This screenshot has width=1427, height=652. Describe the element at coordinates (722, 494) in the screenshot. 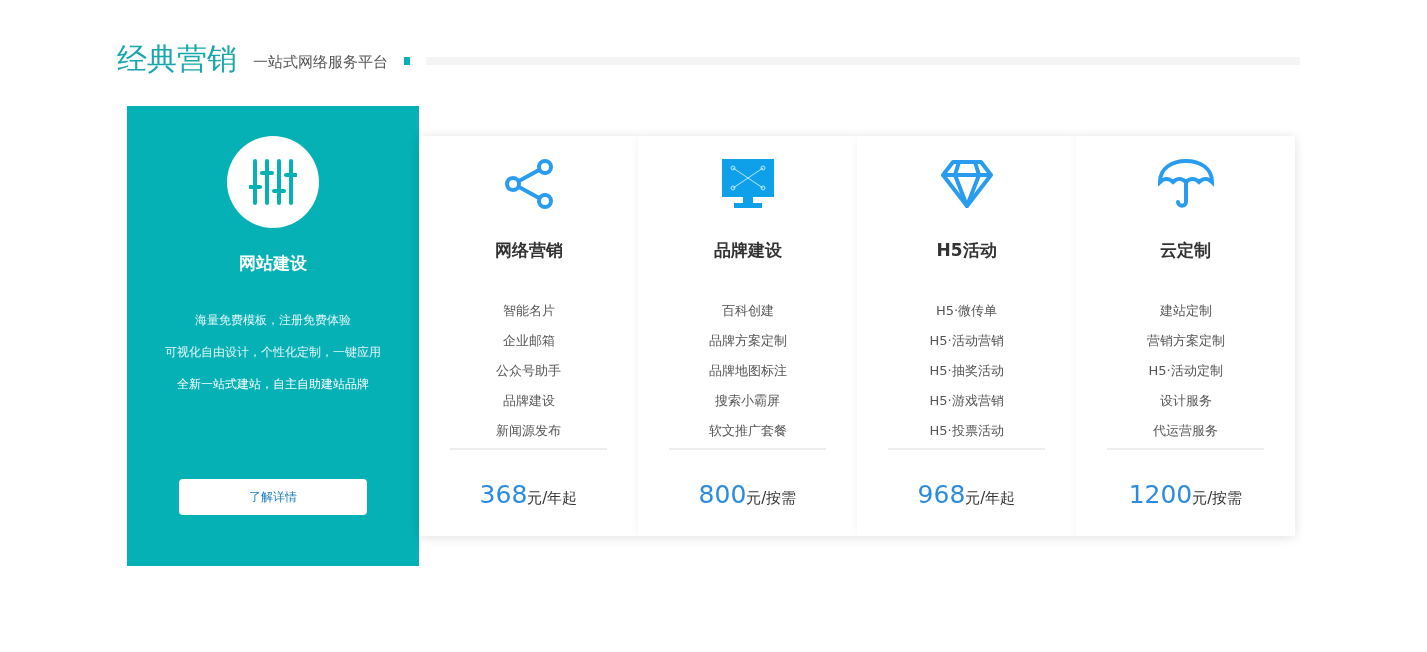

I see `price: 800` at that location.